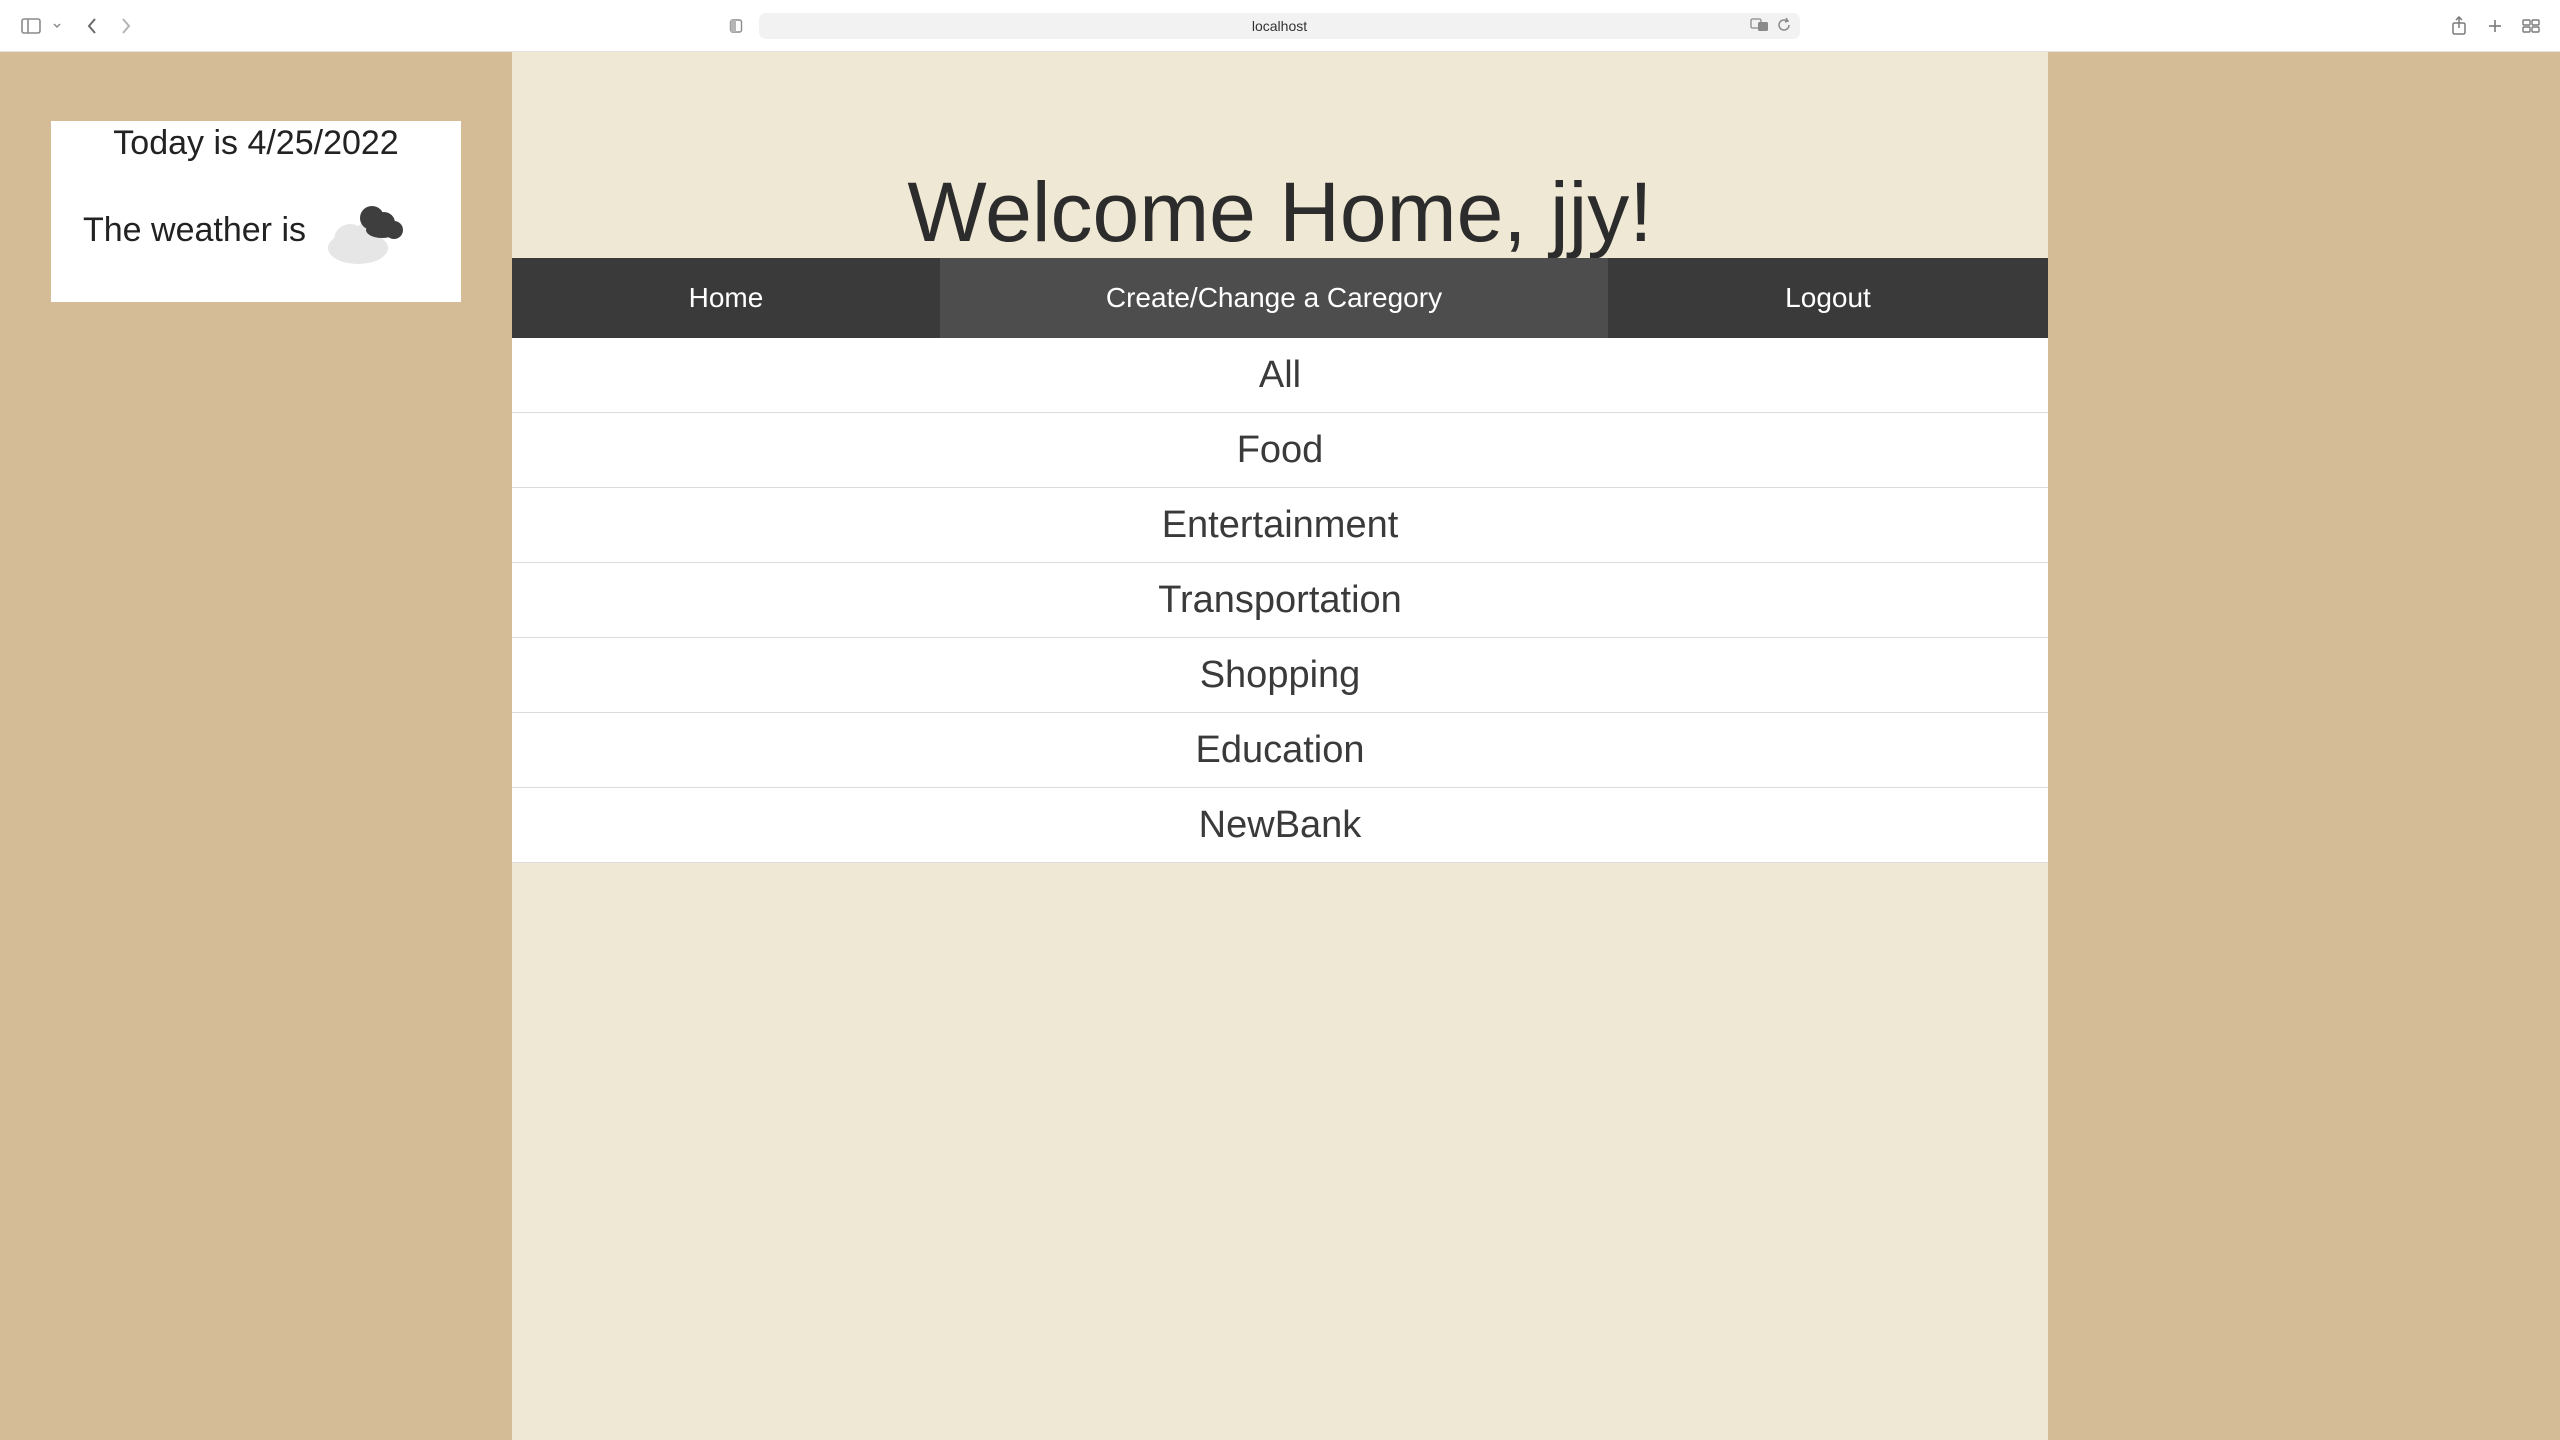 This screenshot has height=1440, width=2560. Describe the element at coordinates (2495, 26) in the screenshot. I see `new-tab-icon` at that location.